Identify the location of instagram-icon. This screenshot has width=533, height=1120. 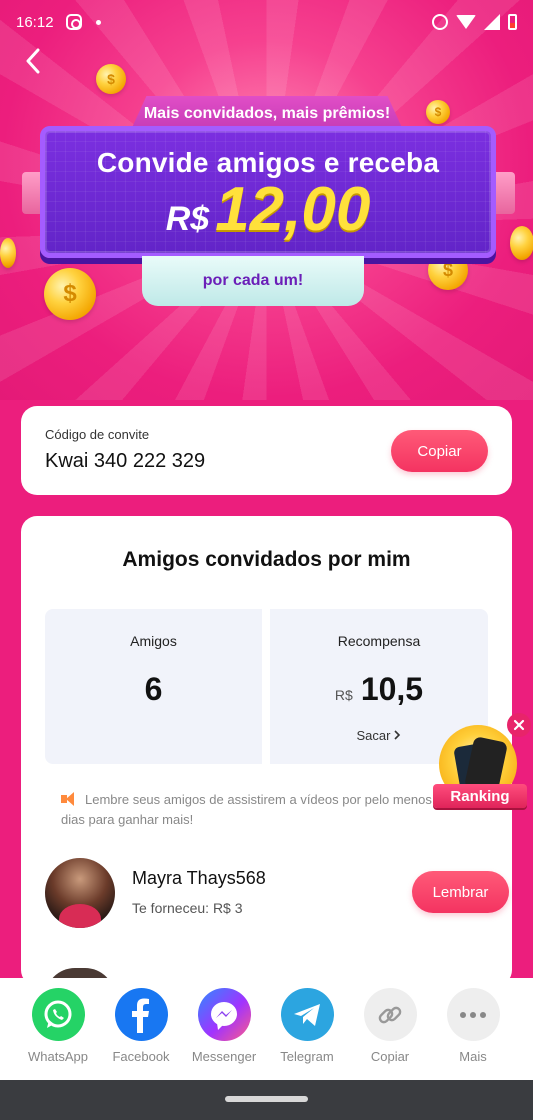
(73, 22).